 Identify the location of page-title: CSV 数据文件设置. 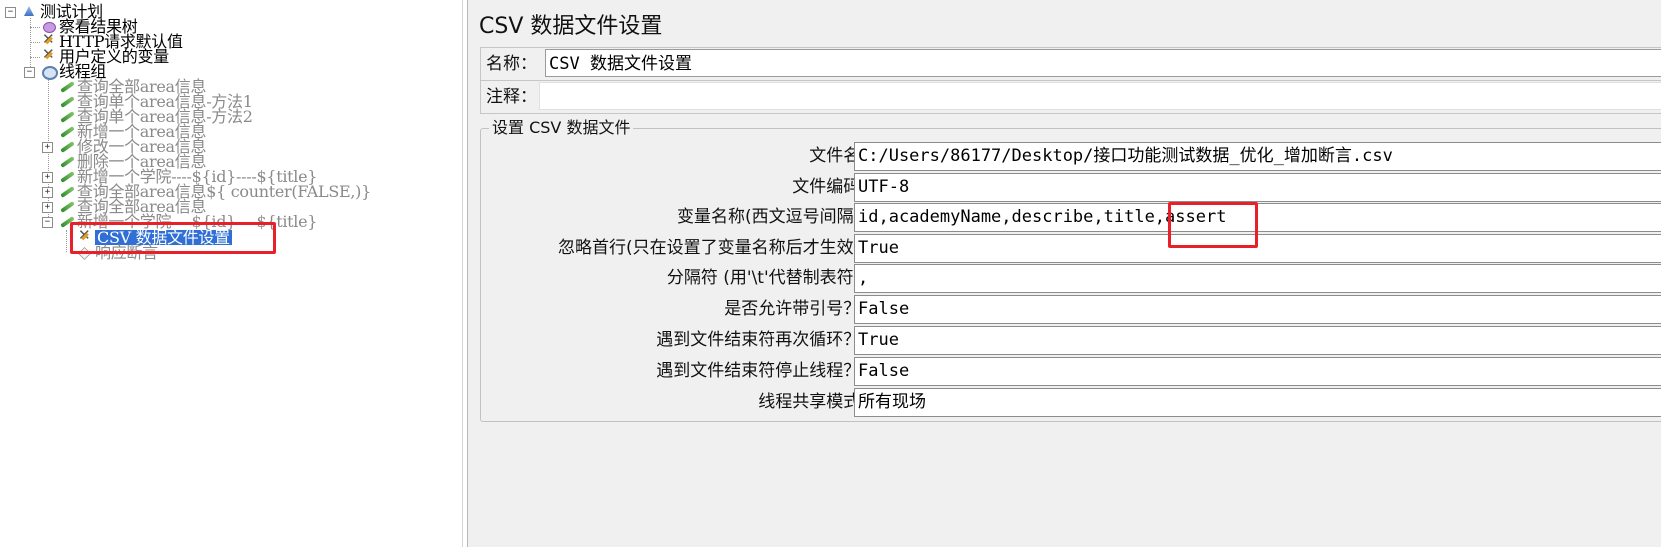
(571, 26).